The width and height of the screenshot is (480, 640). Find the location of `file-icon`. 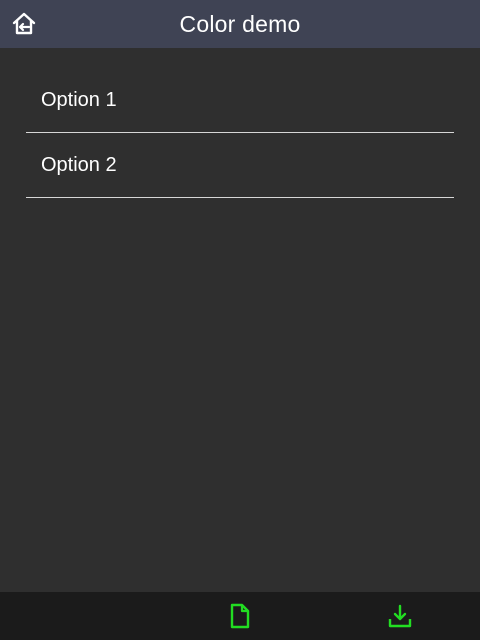

file-icon is located at coordinates (240, 616).